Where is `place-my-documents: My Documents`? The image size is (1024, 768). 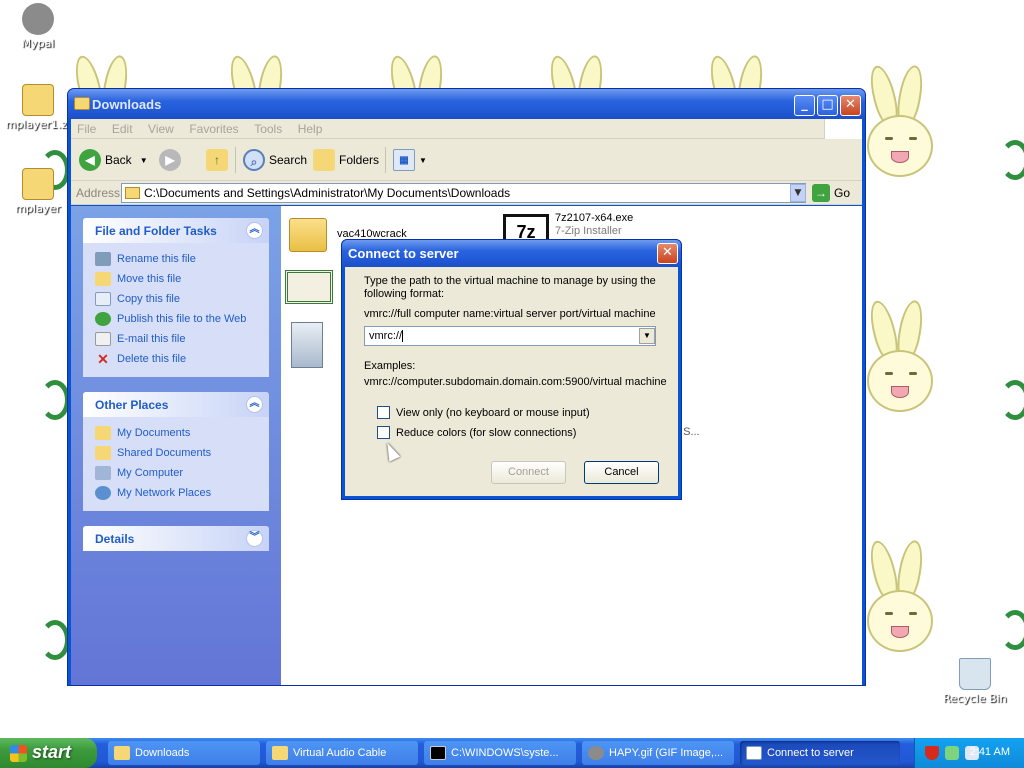
place-my-documents: My Documents is located at coordinates (176, 433).